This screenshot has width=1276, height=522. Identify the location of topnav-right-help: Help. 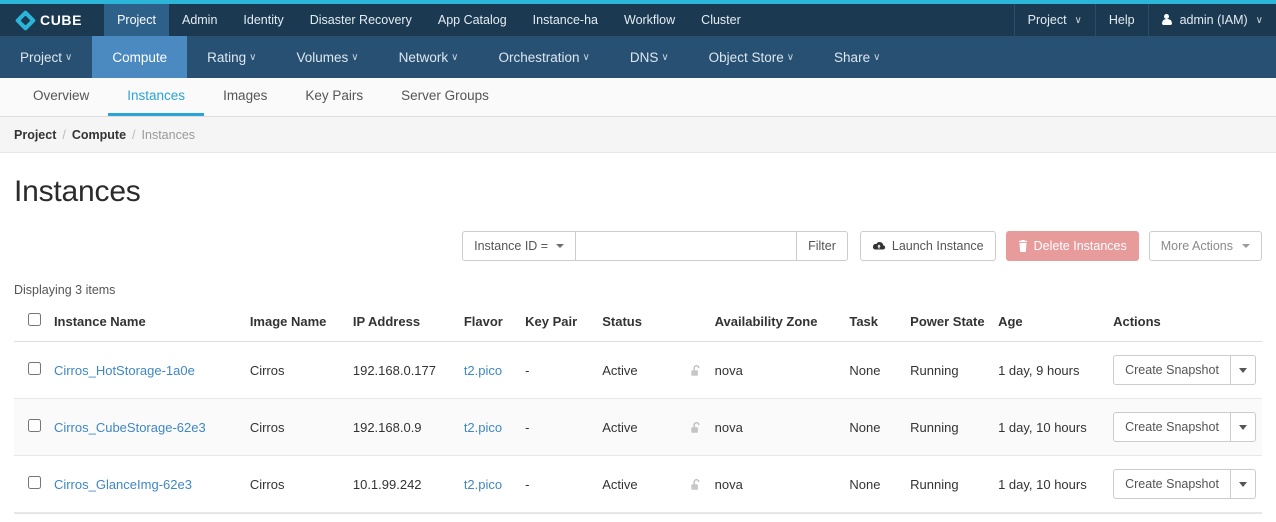
(1121, 20).